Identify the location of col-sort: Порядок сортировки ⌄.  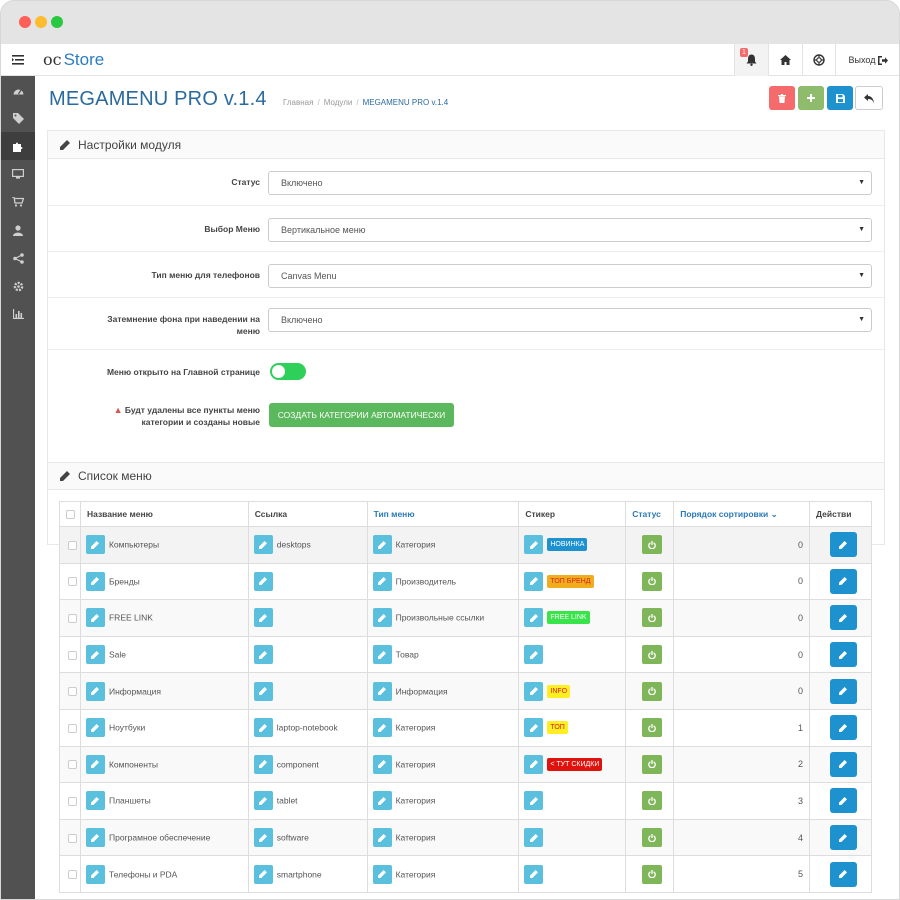
(742, 514).